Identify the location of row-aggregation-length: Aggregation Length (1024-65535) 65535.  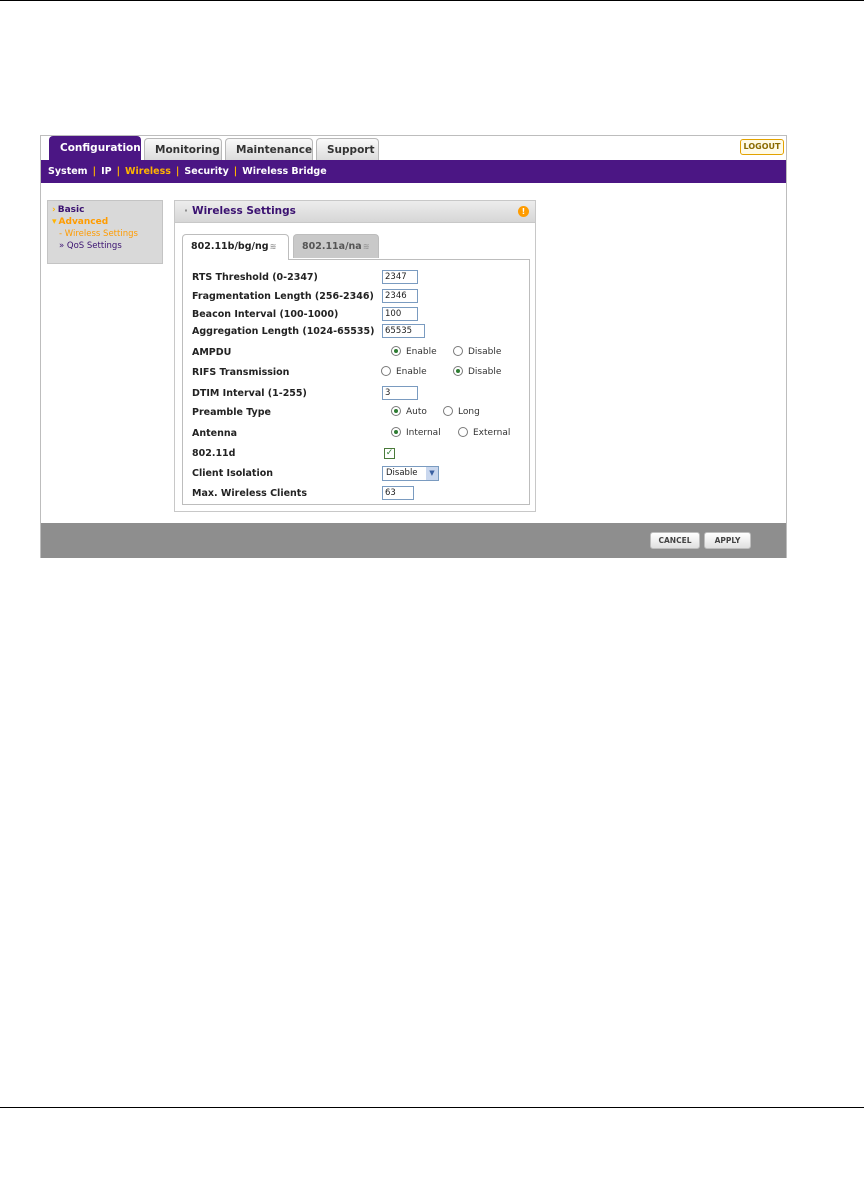
(357, 333).